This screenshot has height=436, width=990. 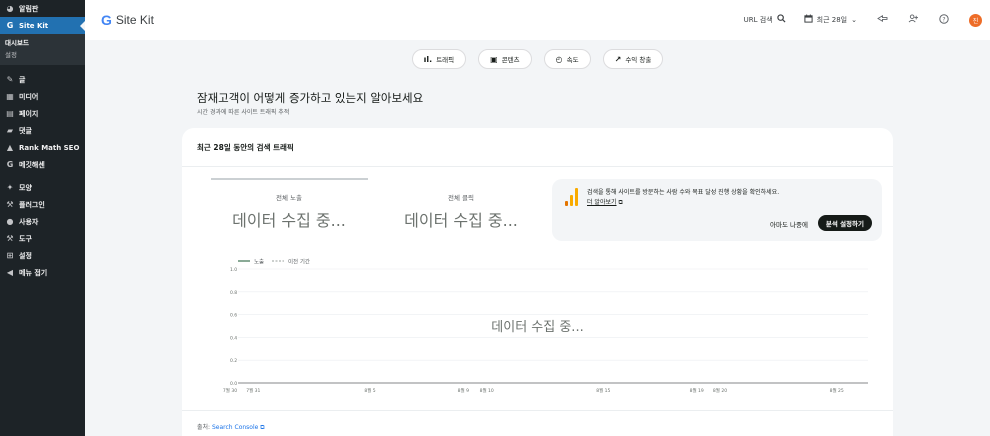 I want to click on source-label: 출처:, so click(x=204, y=427).